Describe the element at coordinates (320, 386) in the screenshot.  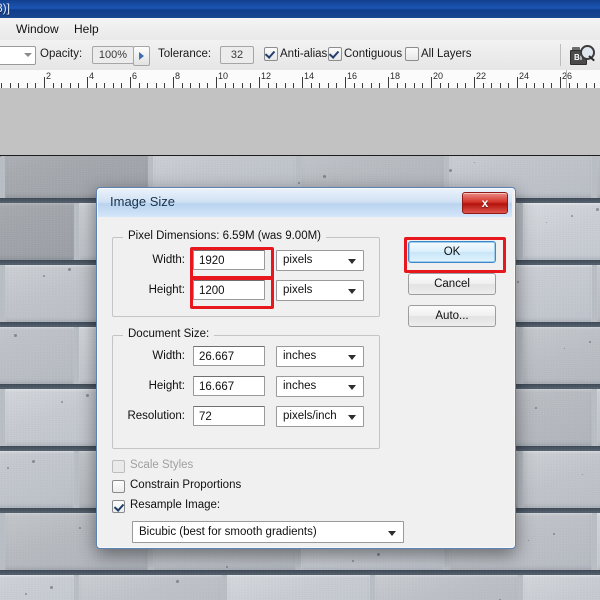
I see `document-height-unit-dropdown: inches` at that location.